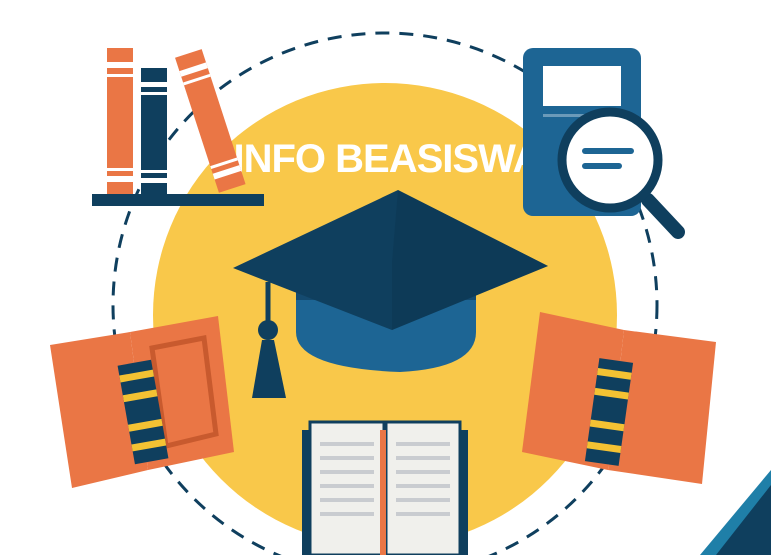 The image size is (771, 555). Describe the element at coordinates (386, 159) in the screenshot. I see `banner-title: INFO BEASISWA` at that location.